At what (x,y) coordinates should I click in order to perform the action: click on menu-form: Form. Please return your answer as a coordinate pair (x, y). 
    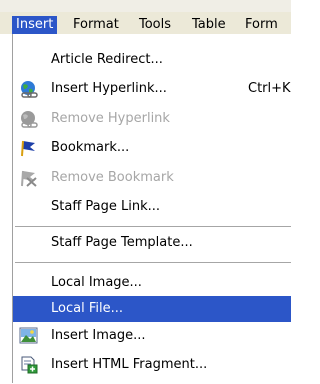
    Looking at the image, I should click on (261, 25).